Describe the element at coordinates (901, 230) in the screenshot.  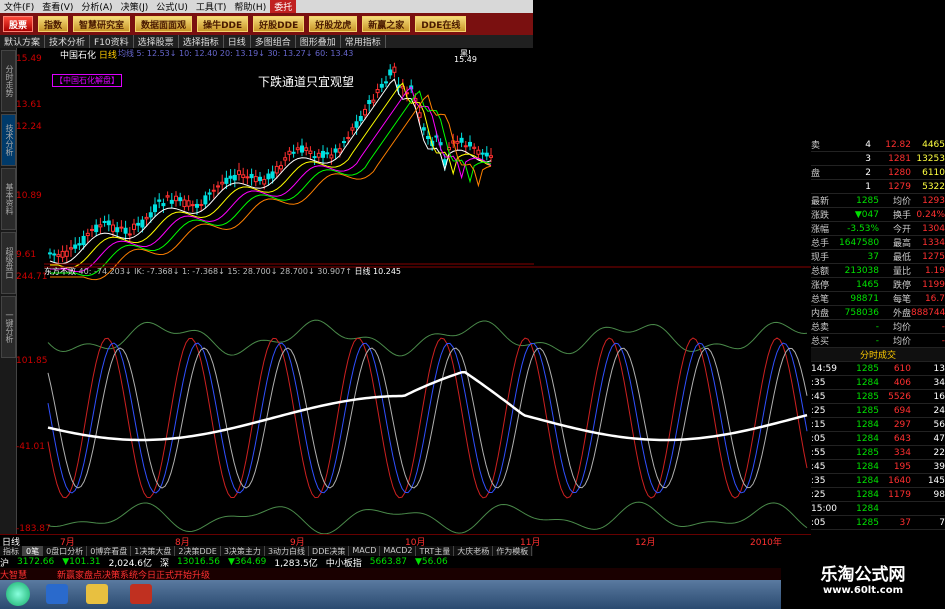
I see `stat-key: 今开` at that location.